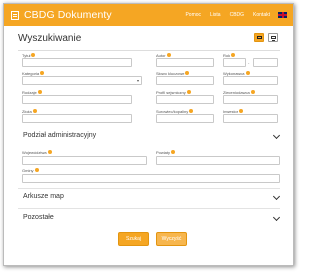 This screenshot has width=320, height=272. I want to click on nav-link-cbdg: CBDG, so click(237, 15).